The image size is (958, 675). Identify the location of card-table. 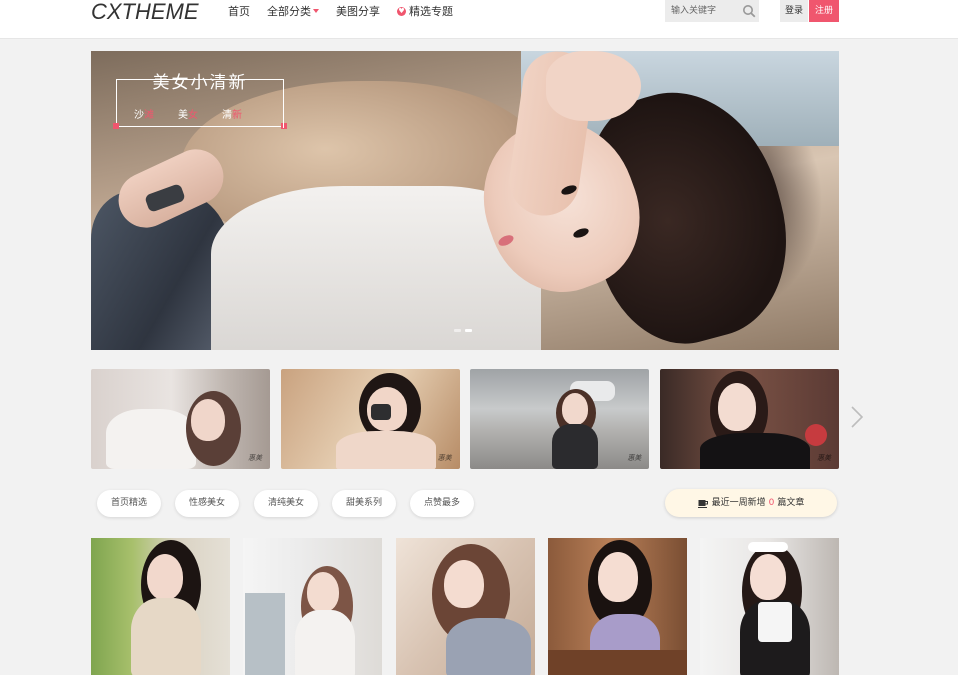
(617, 662).